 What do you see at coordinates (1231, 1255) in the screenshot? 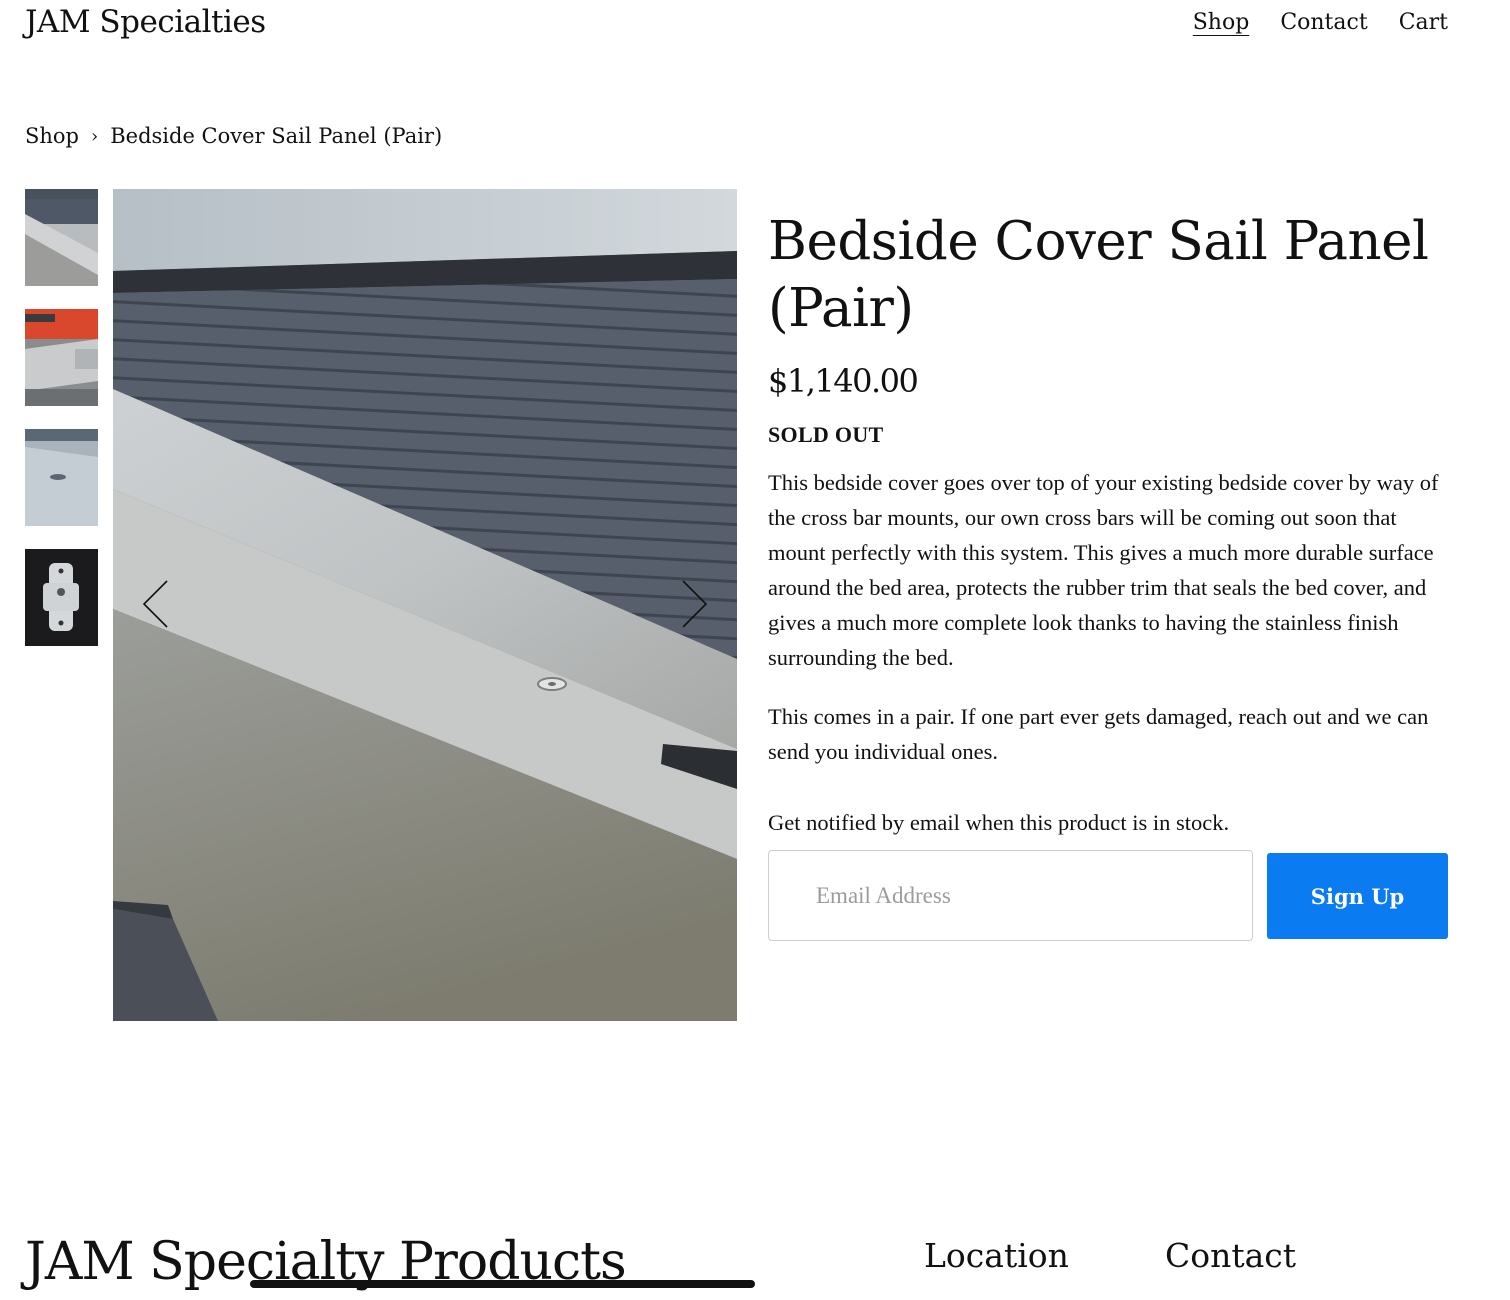
I see `footer-contact-heading: Contact` at bounding box center [1231, 1255].